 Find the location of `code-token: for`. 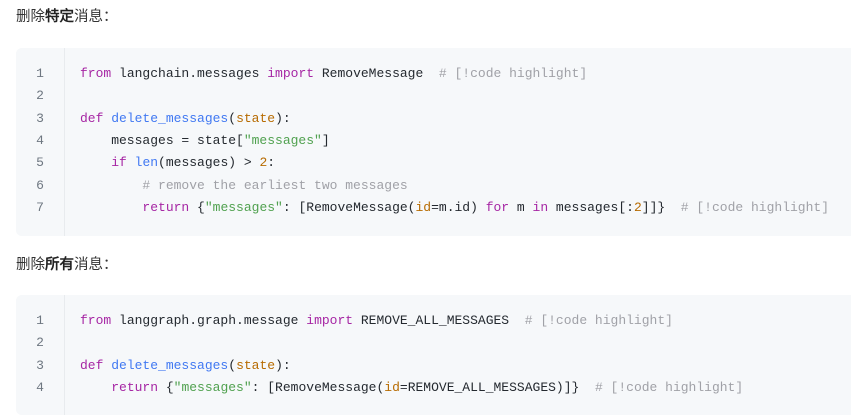

code-token: for is located at coordinates (497, 207).